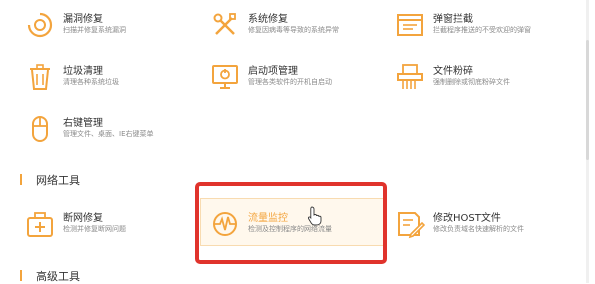 Image resolution: width=595 pixels, height=284 pixels. I want to click on mouse-icon, so click(40, 129).